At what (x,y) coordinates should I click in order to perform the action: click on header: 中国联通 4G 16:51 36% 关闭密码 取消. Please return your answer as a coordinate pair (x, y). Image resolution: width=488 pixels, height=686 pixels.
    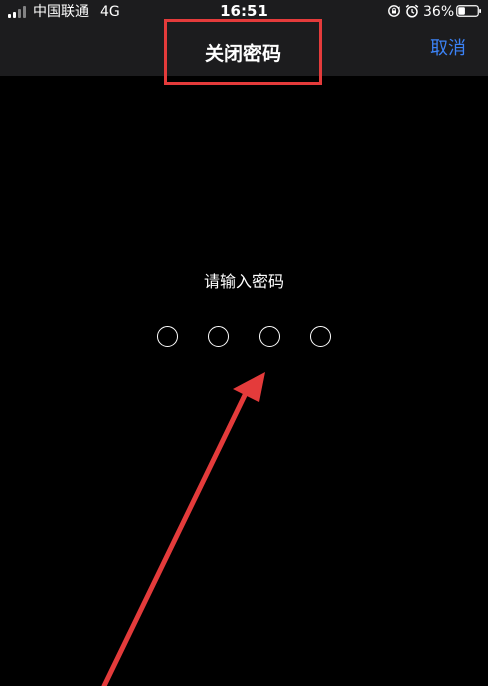
    Looking at the image, I should click on (244, 42).